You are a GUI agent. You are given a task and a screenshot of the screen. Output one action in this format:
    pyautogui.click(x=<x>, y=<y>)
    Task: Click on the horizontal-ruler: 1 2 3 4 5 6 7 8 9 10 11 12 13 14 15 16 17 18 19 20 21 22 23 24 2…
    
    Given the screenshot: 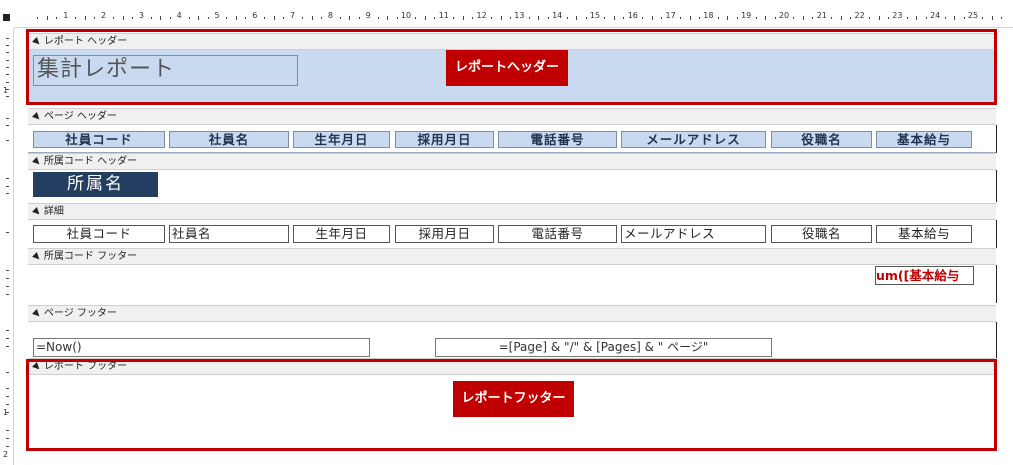 What is the action you would take?
    pyautogui.click(x=513, y=18)
    